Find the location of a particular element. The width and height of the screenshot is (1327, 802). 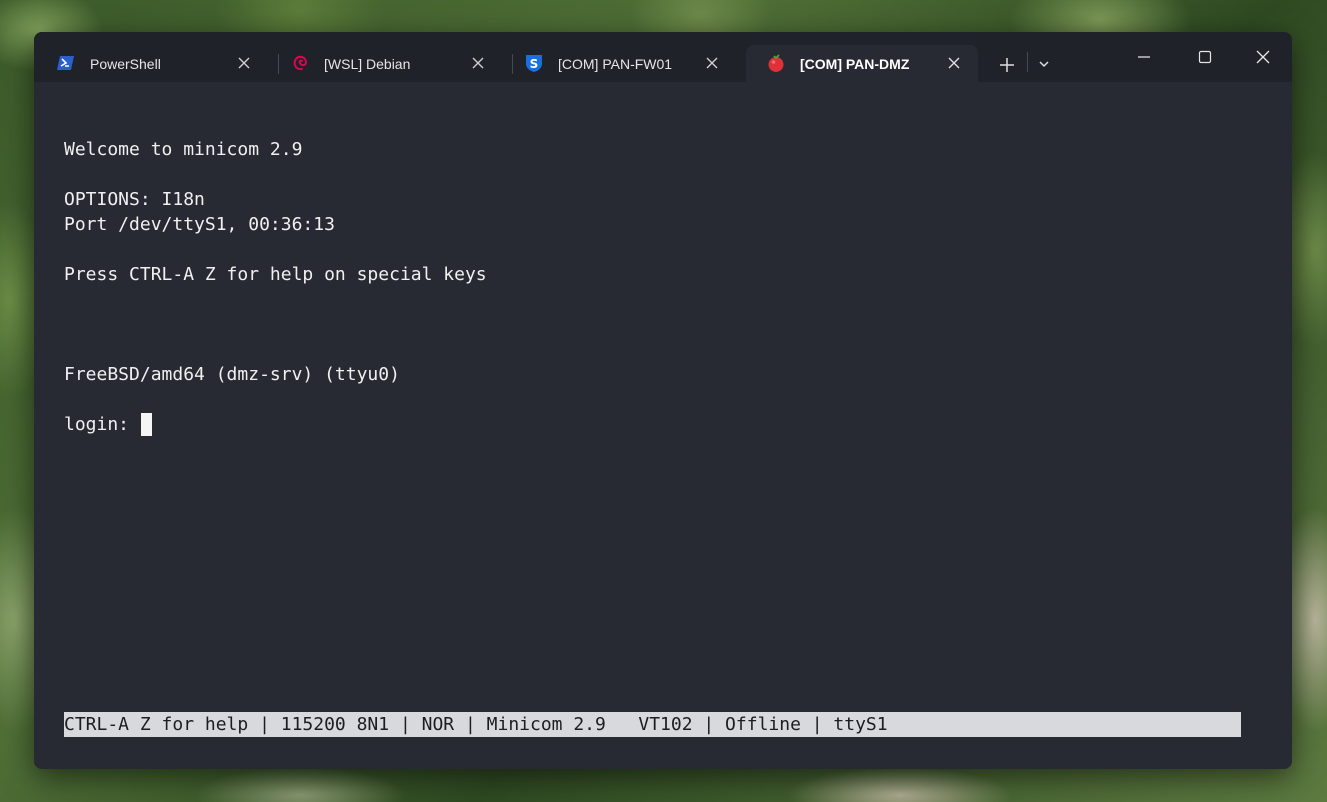

tab-pan-dmz: [COM] PAN-DMZ is located at coordinates (862, 63).